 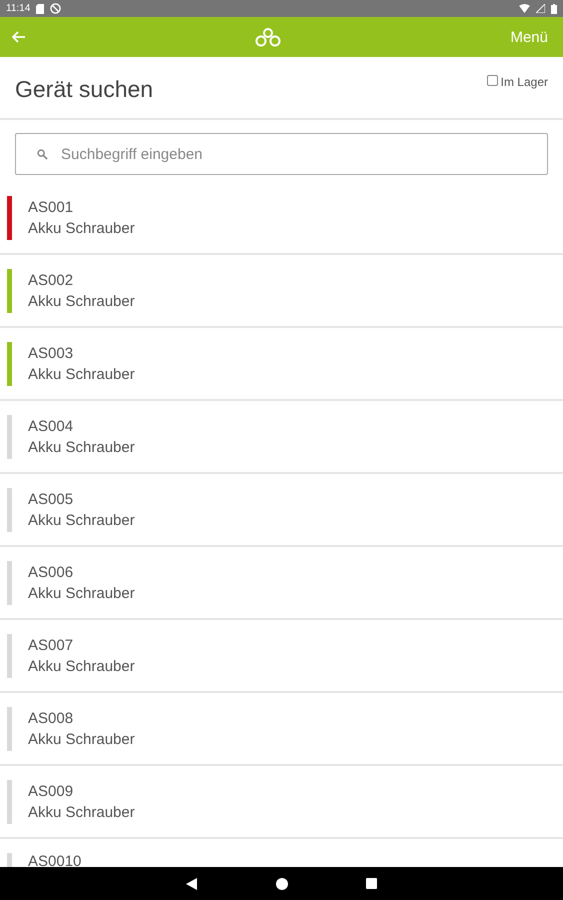 I want to click on signal-icon, so click(x=540, y=8).